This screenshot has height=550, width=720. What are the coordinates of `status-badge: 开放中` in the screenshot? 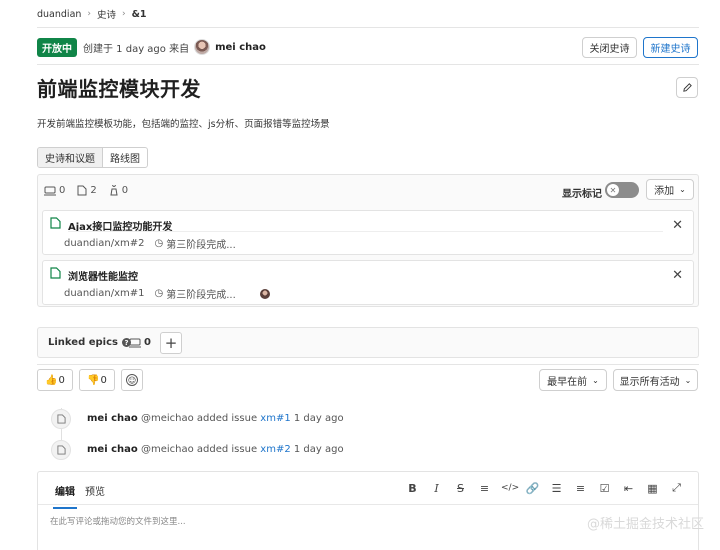 It's located at (57, 47).